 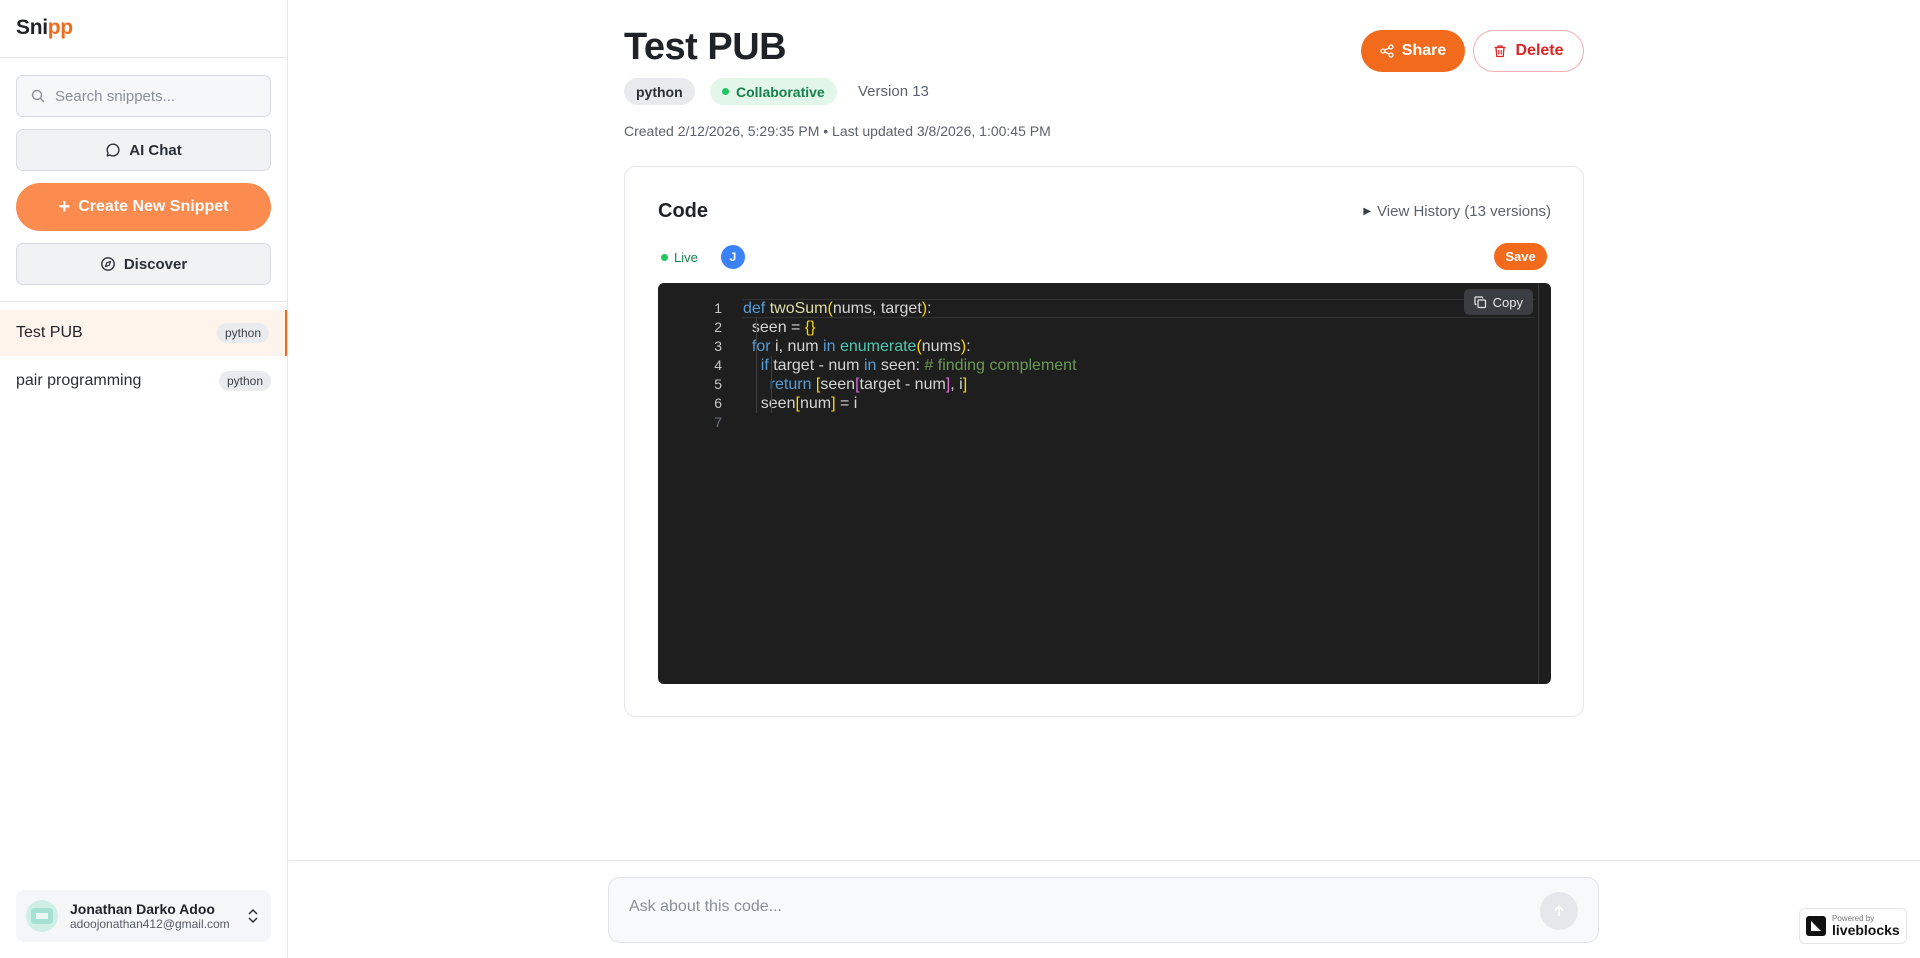 I want to click on user-name: Jonathan Darko Adoo, so click(x=142, y=909).